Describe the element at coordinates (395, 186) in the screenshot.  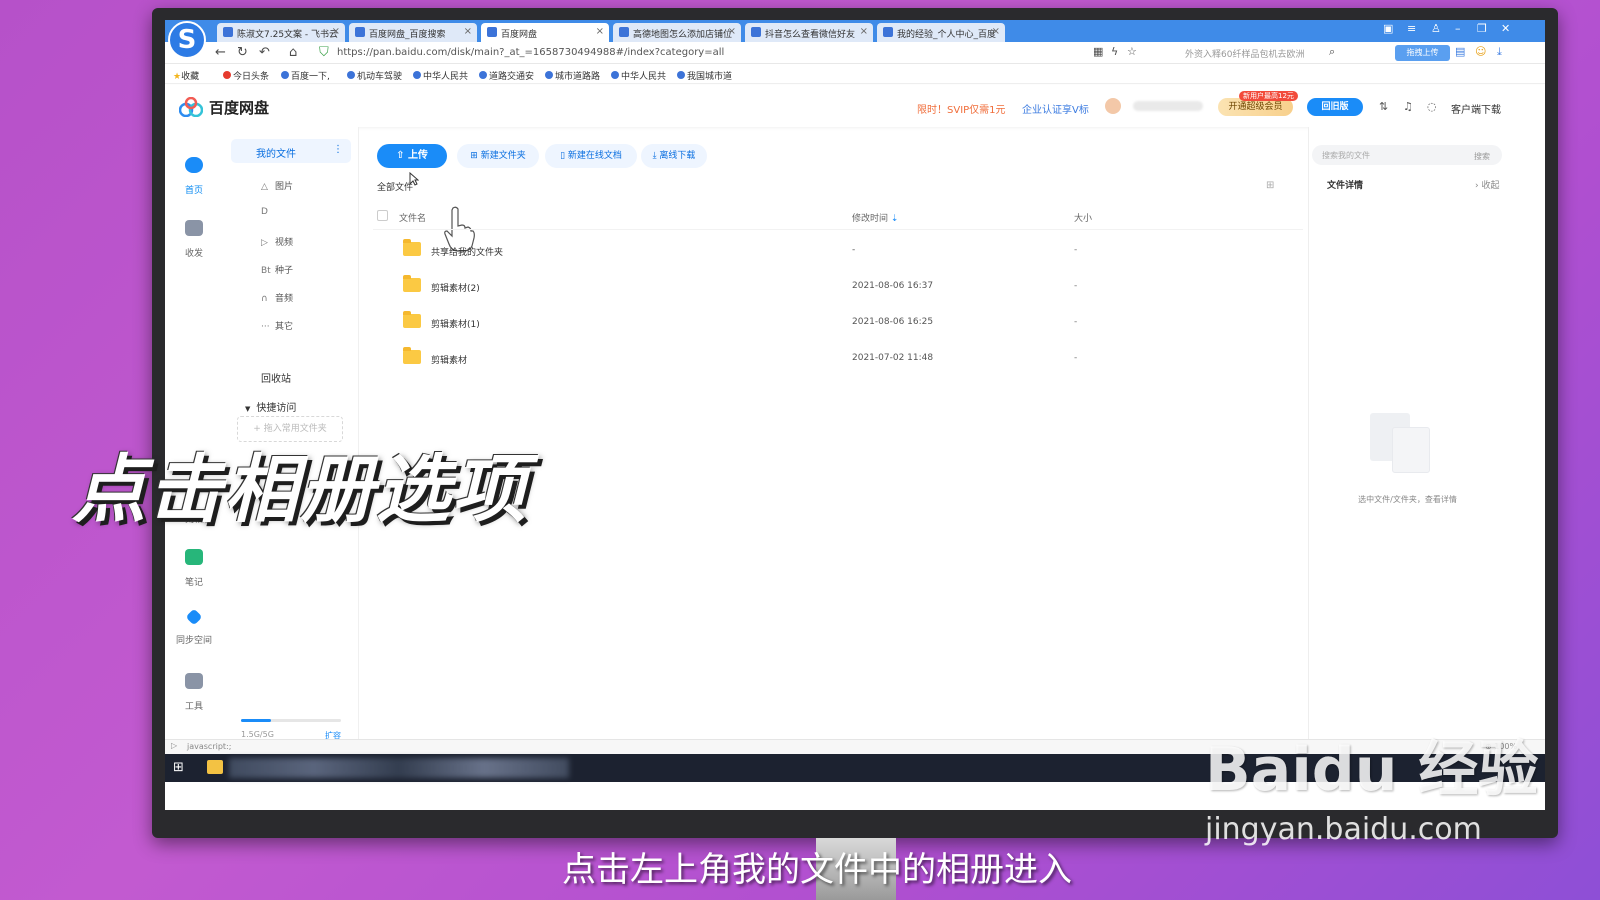
I see `breadcrumb: 全部文件` at that location.